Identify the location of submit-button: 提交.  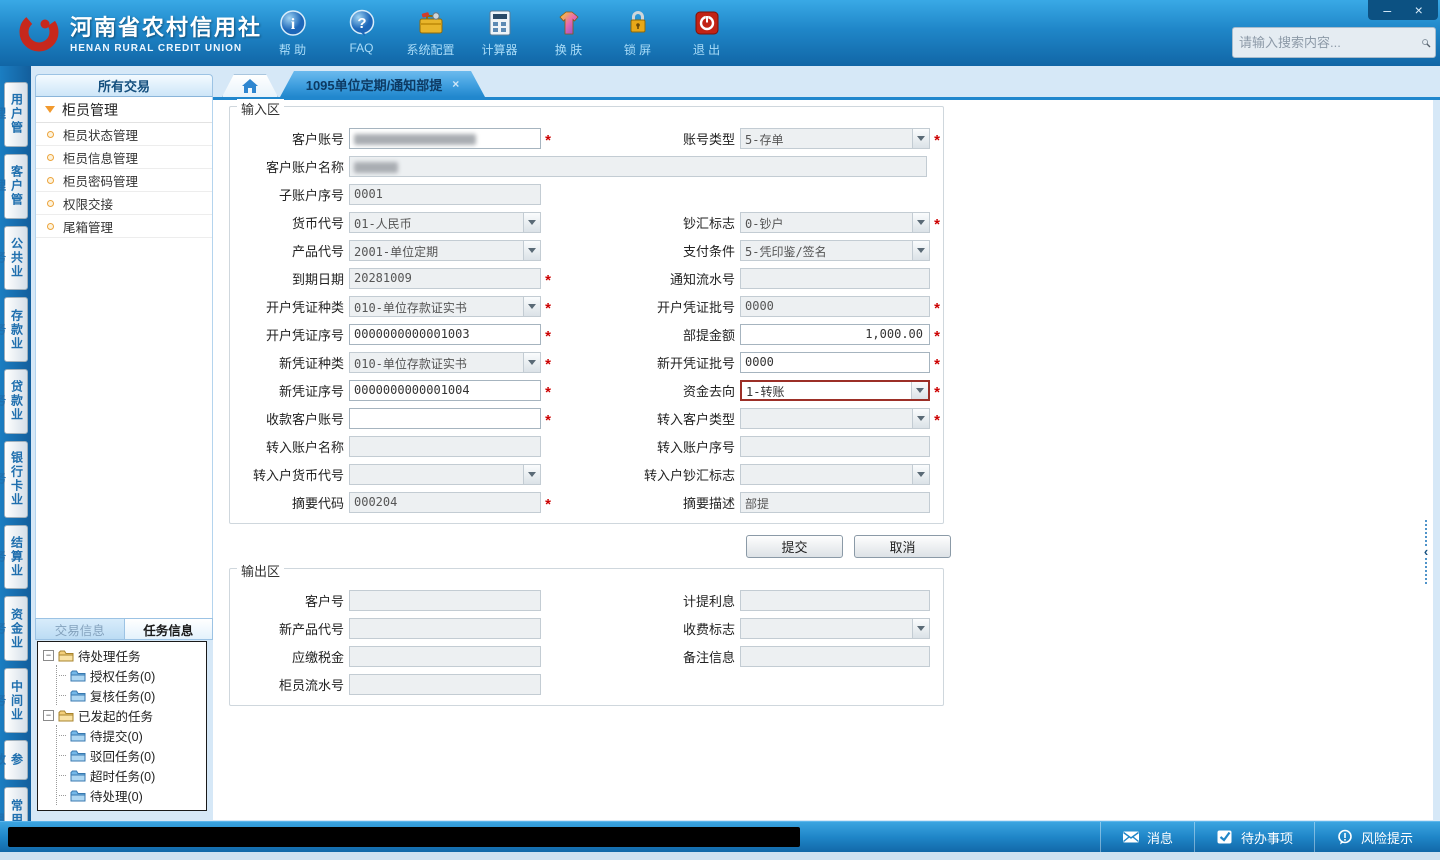
(794, 546).